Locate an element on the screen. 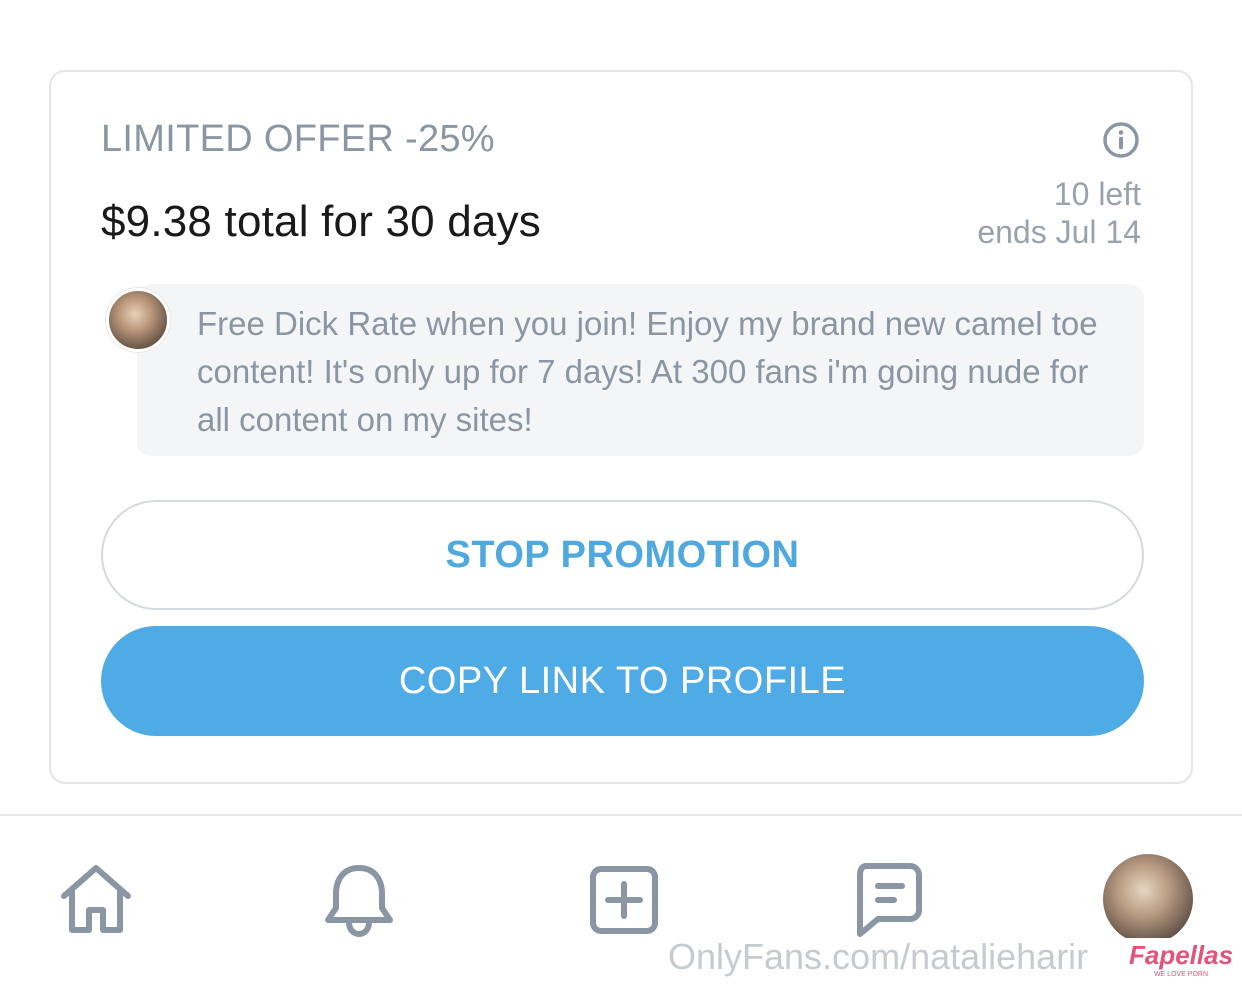  nav-notifications is located at coordinates (359, 900).